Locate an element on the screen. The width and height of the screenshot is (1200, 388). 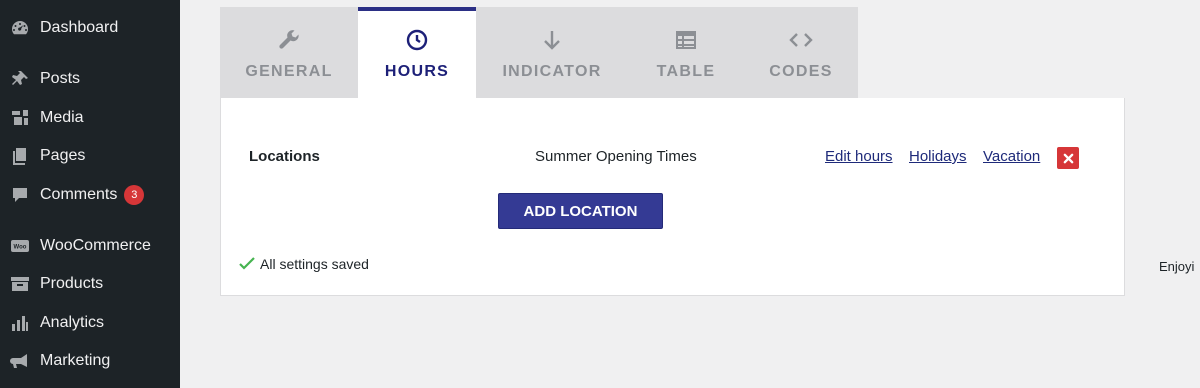
tab-table: TABLE is located at coordinates (686, 52).